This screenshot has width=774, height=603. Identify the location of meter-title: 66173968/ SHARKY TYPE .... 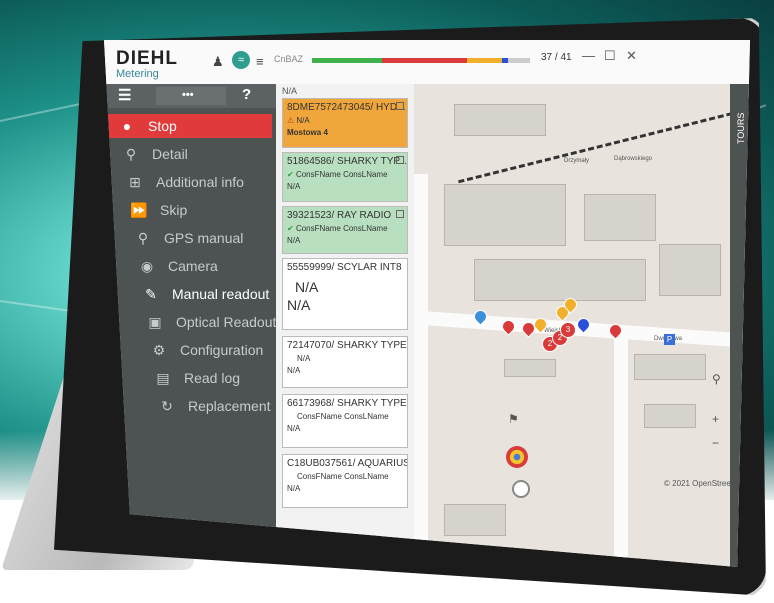
(347, 403).